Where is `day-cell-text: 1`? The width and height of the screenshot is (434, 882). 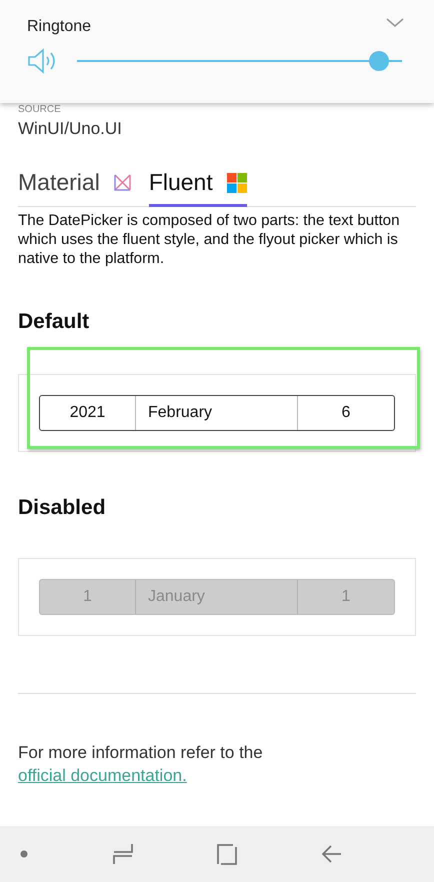
day-cell-text: 1 is located at coordinates (346, 597).